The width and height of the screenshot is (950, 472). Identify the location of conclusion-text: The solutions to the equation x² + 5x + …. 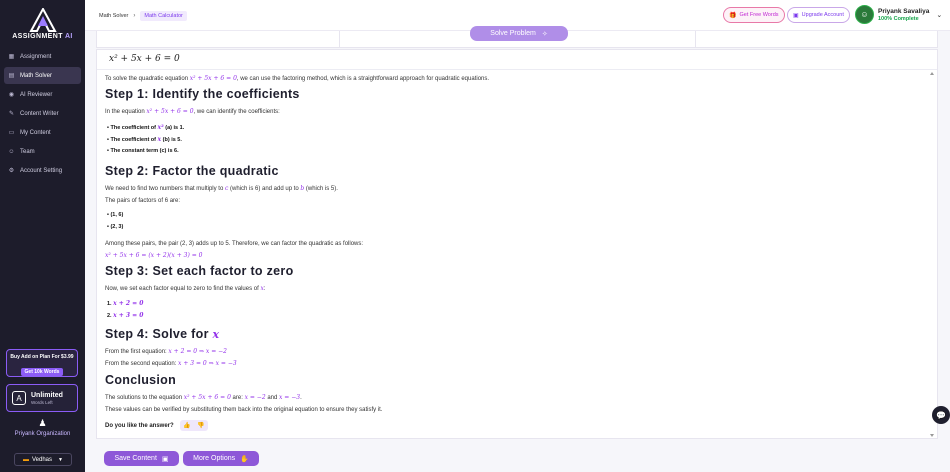
(203, 398).